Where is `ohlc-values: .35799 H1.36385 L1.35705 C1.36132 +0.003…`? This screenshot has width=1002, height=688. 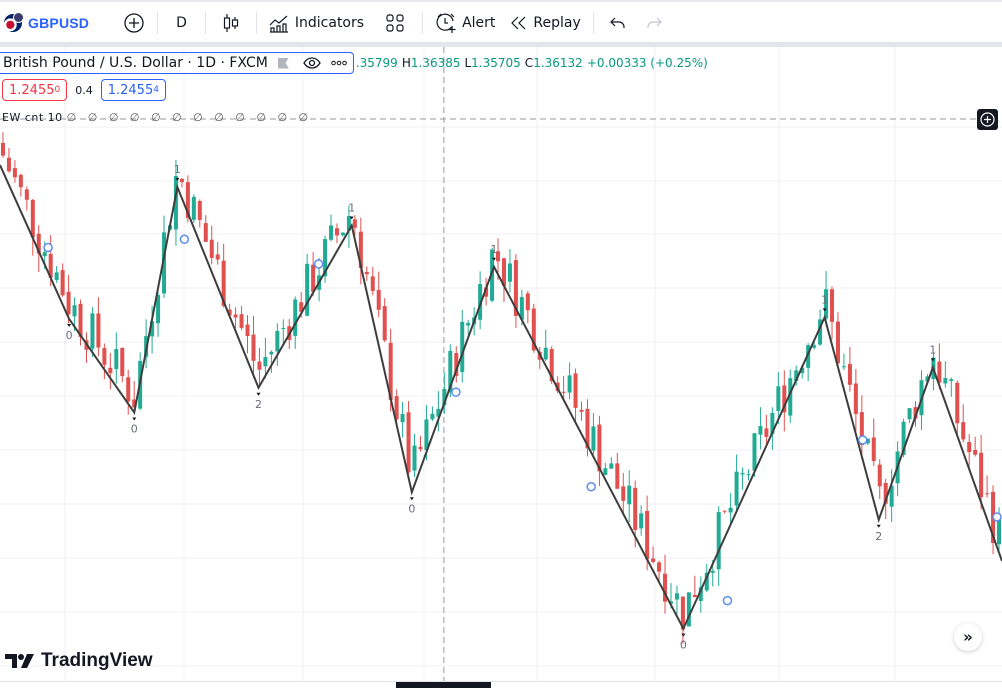
ohlc-values: .35799 H1.36385 L1.35705 C1.36132 +0.003… is located at coordinates (532, 63).